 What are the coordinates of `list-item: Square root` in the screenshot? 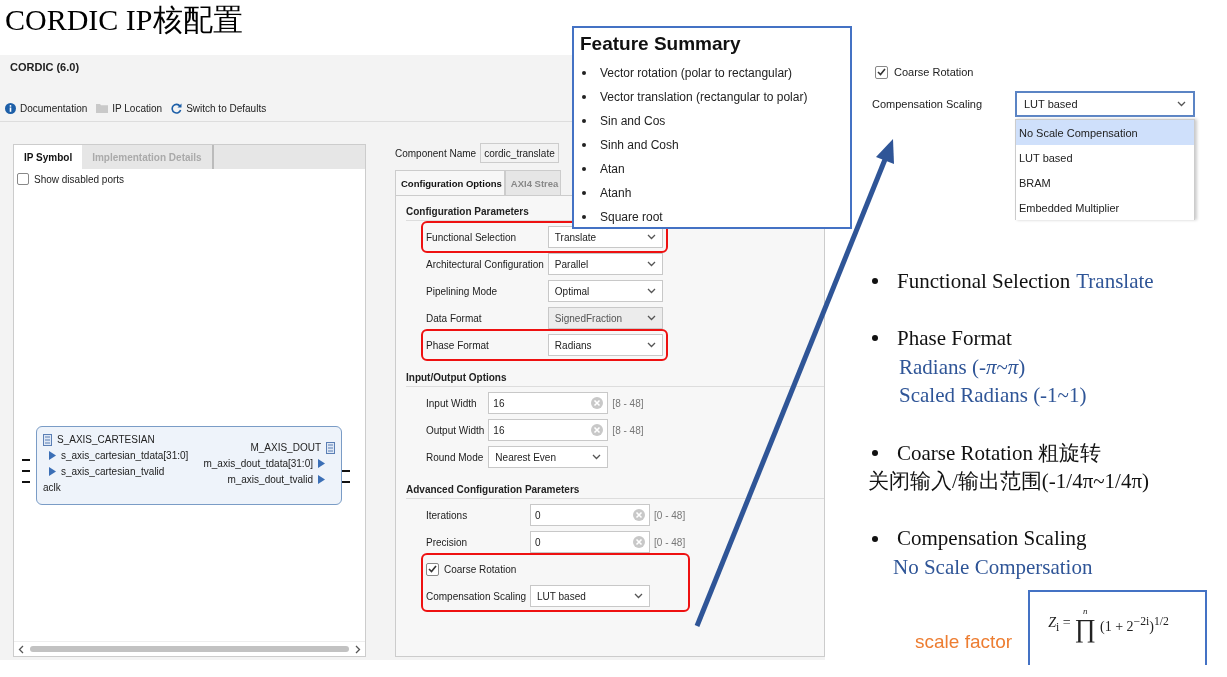 It's located at (631, 217).